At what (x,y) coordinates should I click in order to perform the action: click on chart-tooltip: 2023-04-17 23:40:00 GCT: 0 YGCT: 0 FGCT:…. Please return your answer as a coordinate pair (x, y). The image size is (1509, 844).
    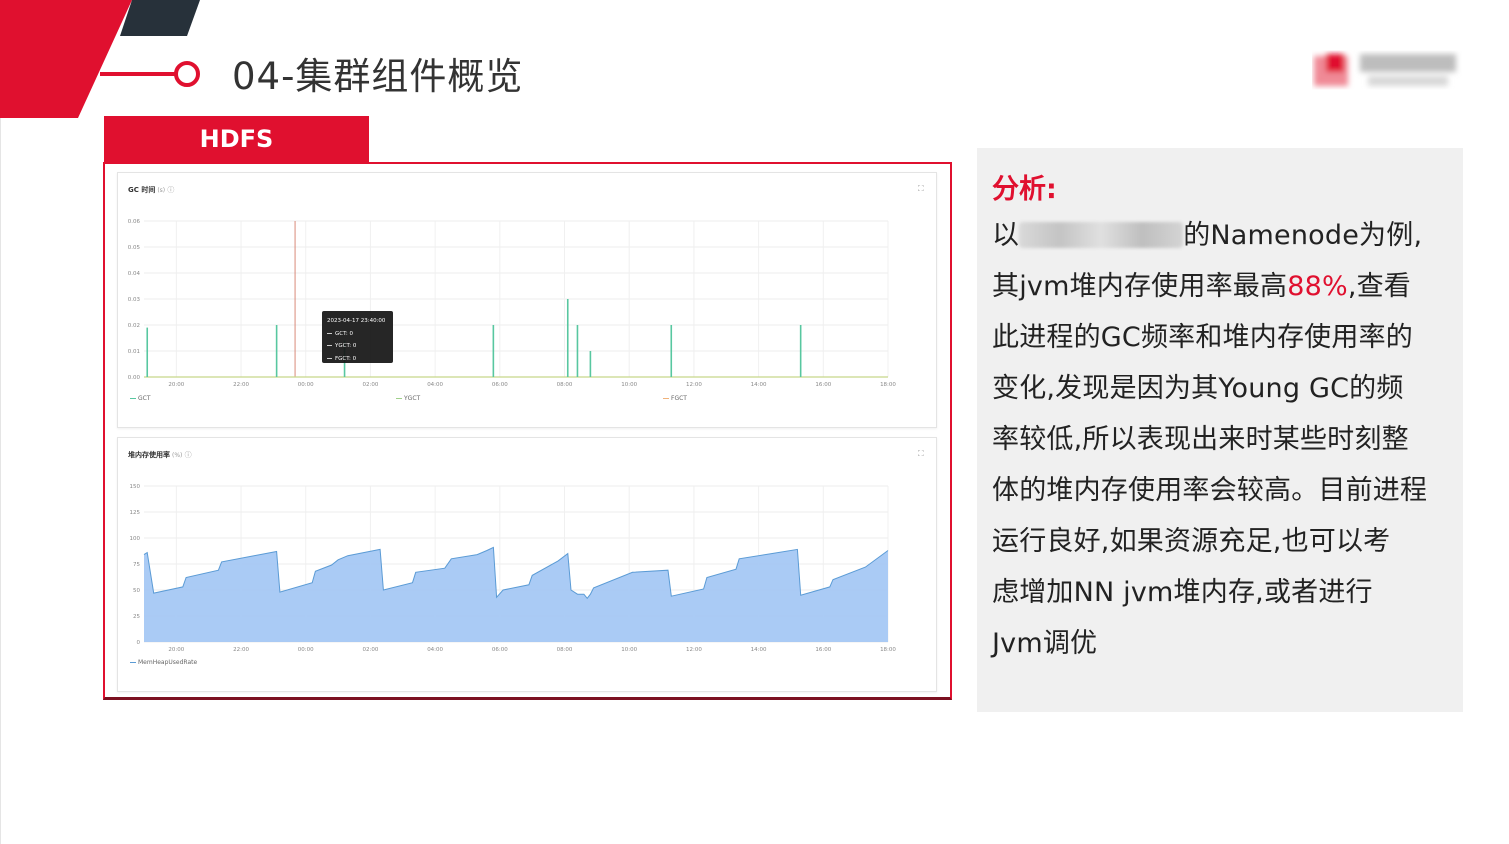
    Looking at the image, I should click on (357, 337).